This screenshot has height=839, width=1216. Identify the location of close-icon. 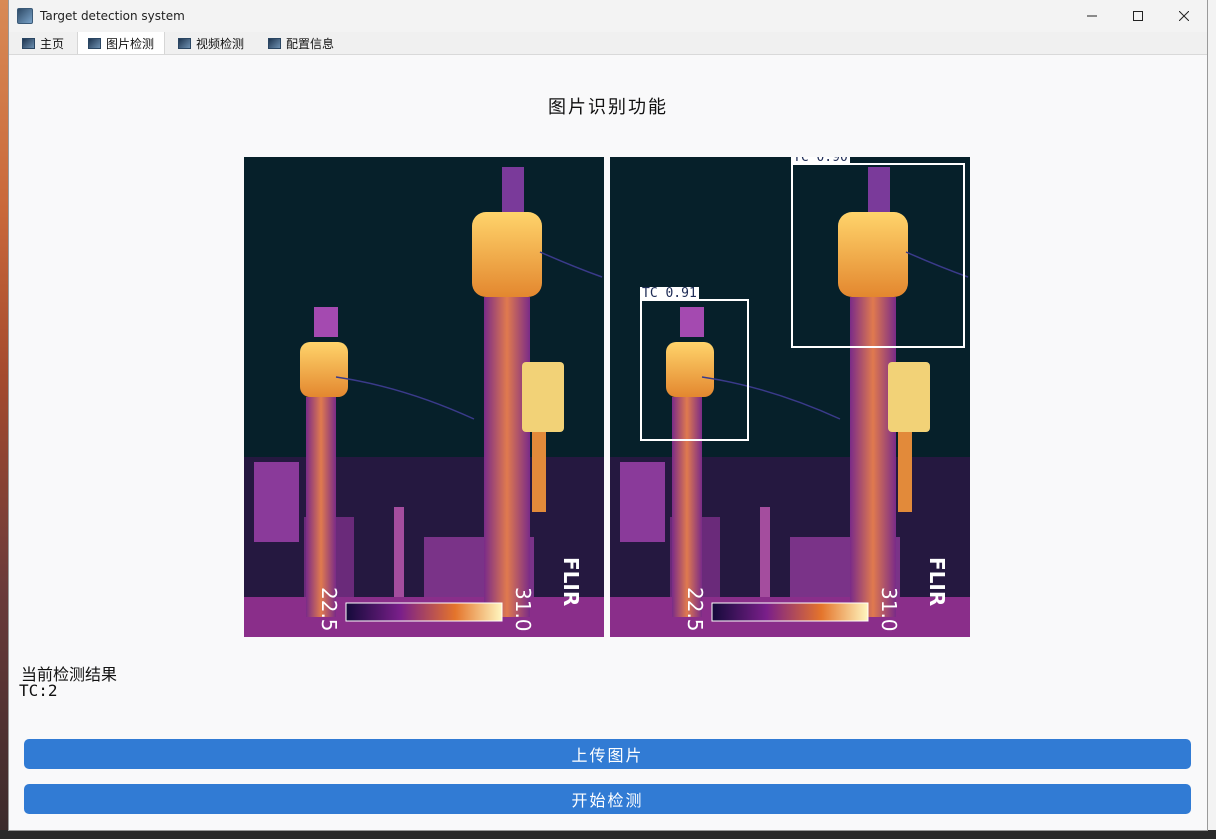
(1184, 16).